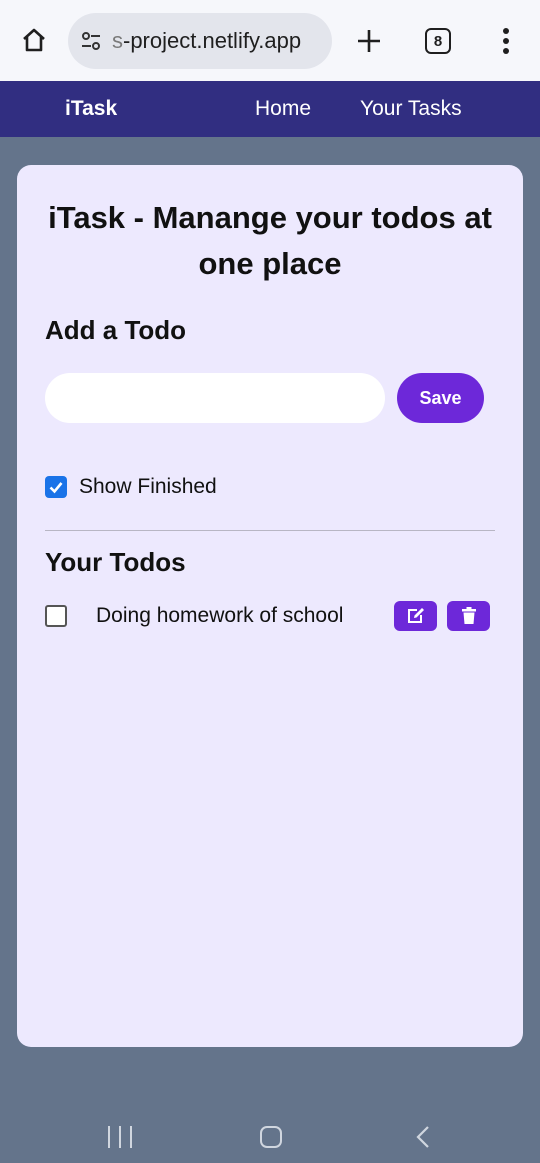 Image resolution: width=540 pixels, height=1163 pixels. I want to click on recents-icon, so click(120, 1137).